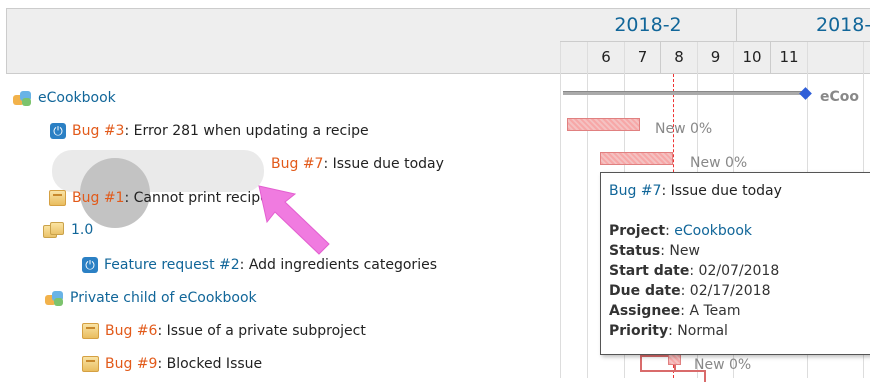  What do you see at coordinates (715, 25) in the screenshot?
I see `month-header: 2018-2 2018-` at bounding box center [715, 25].